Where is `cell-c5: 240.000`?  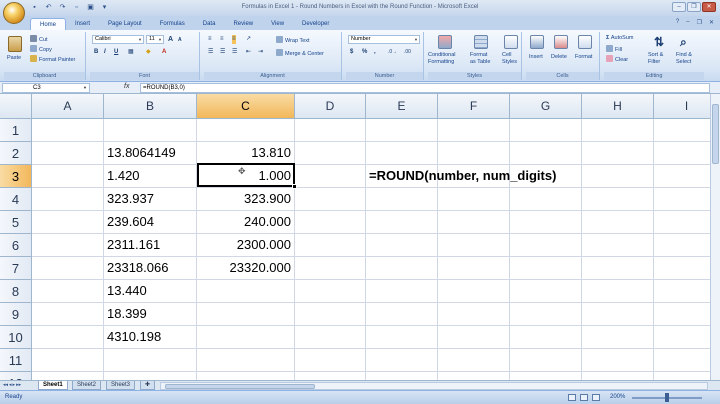
cell-c5: 240.000 is located at coordinates (246, 222).